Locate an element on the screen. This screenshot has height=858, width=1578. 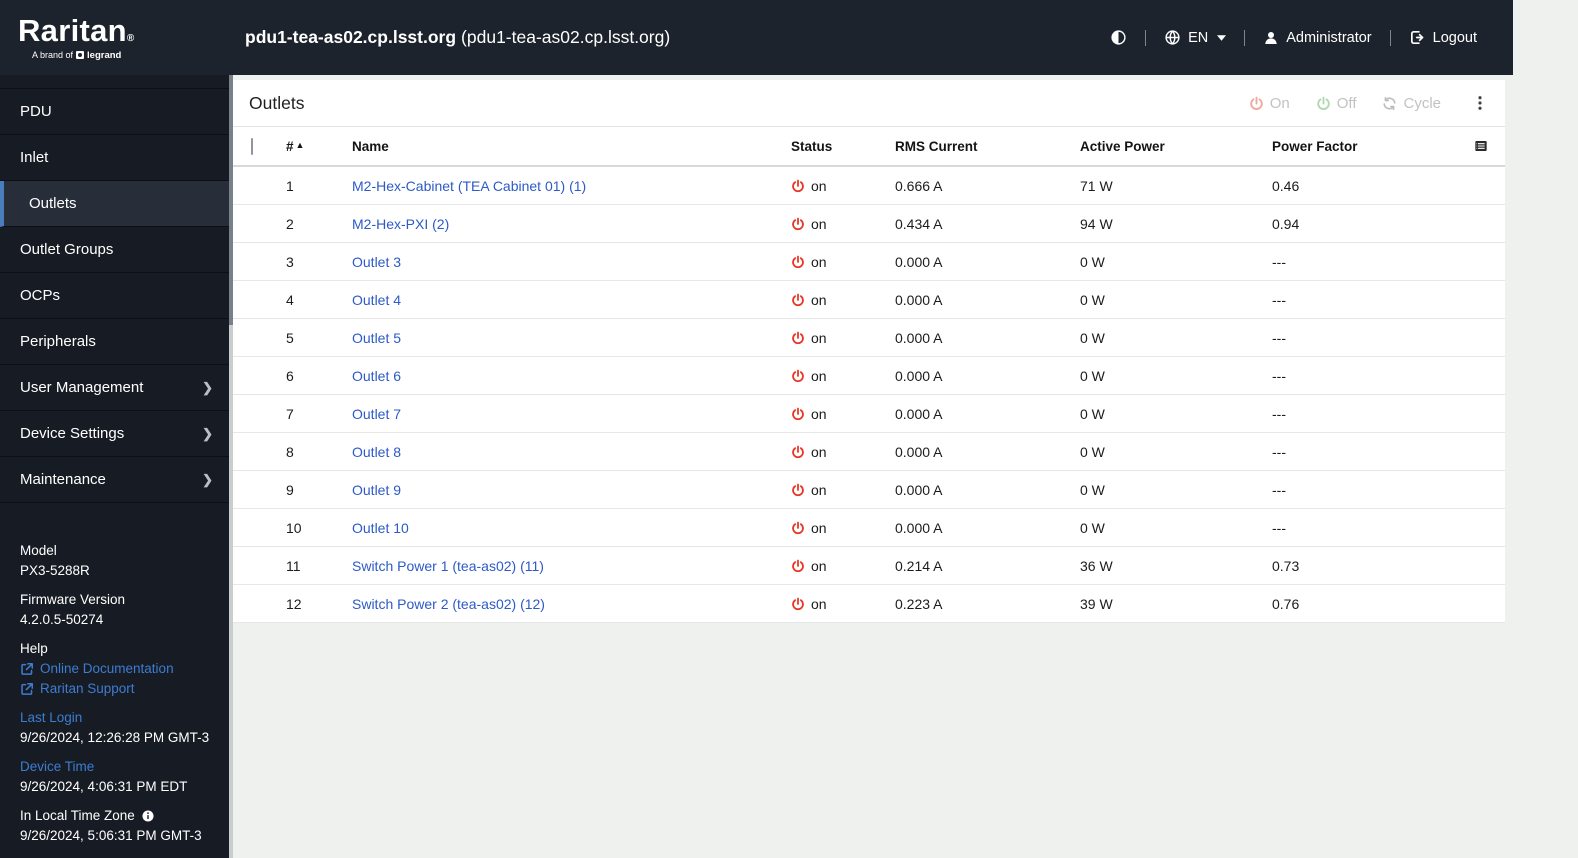
column-header-name: Name is located at coordinates (571, 146).